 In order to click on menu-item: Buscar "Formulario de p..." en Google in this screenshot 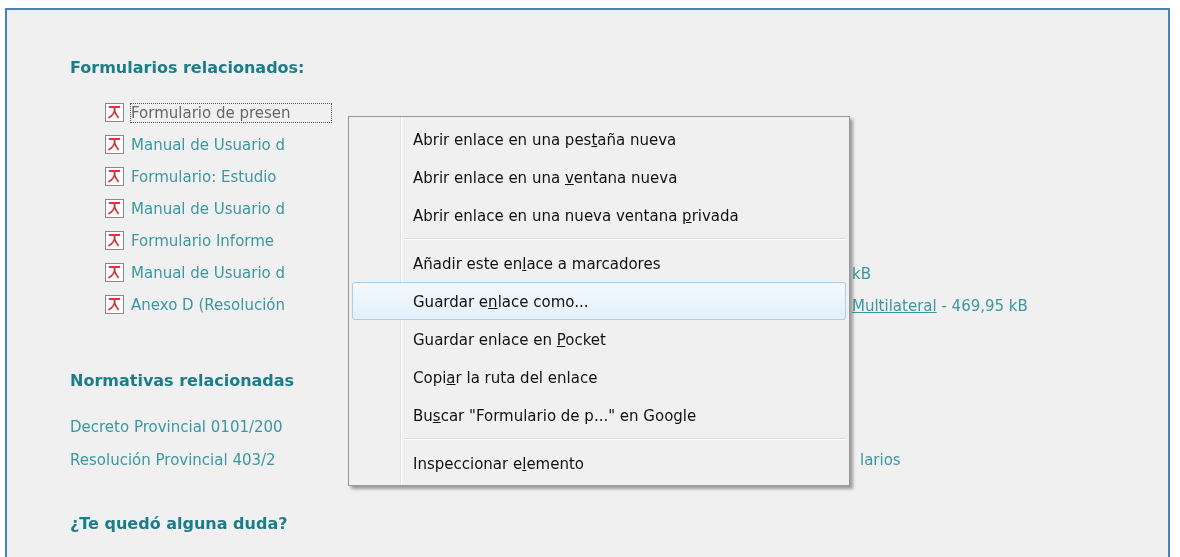, I will do `click(599, 415)`.